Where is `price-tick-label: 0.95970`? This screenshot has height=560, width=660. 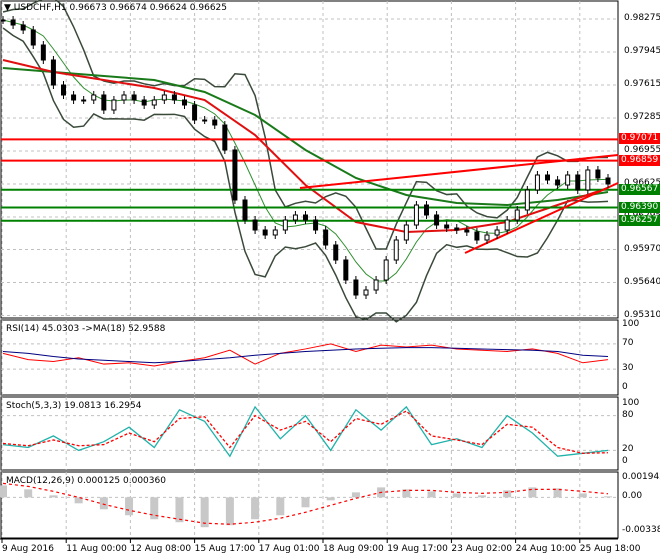 price-tick-label: 0.95970 is located at coordinates (642, 248).